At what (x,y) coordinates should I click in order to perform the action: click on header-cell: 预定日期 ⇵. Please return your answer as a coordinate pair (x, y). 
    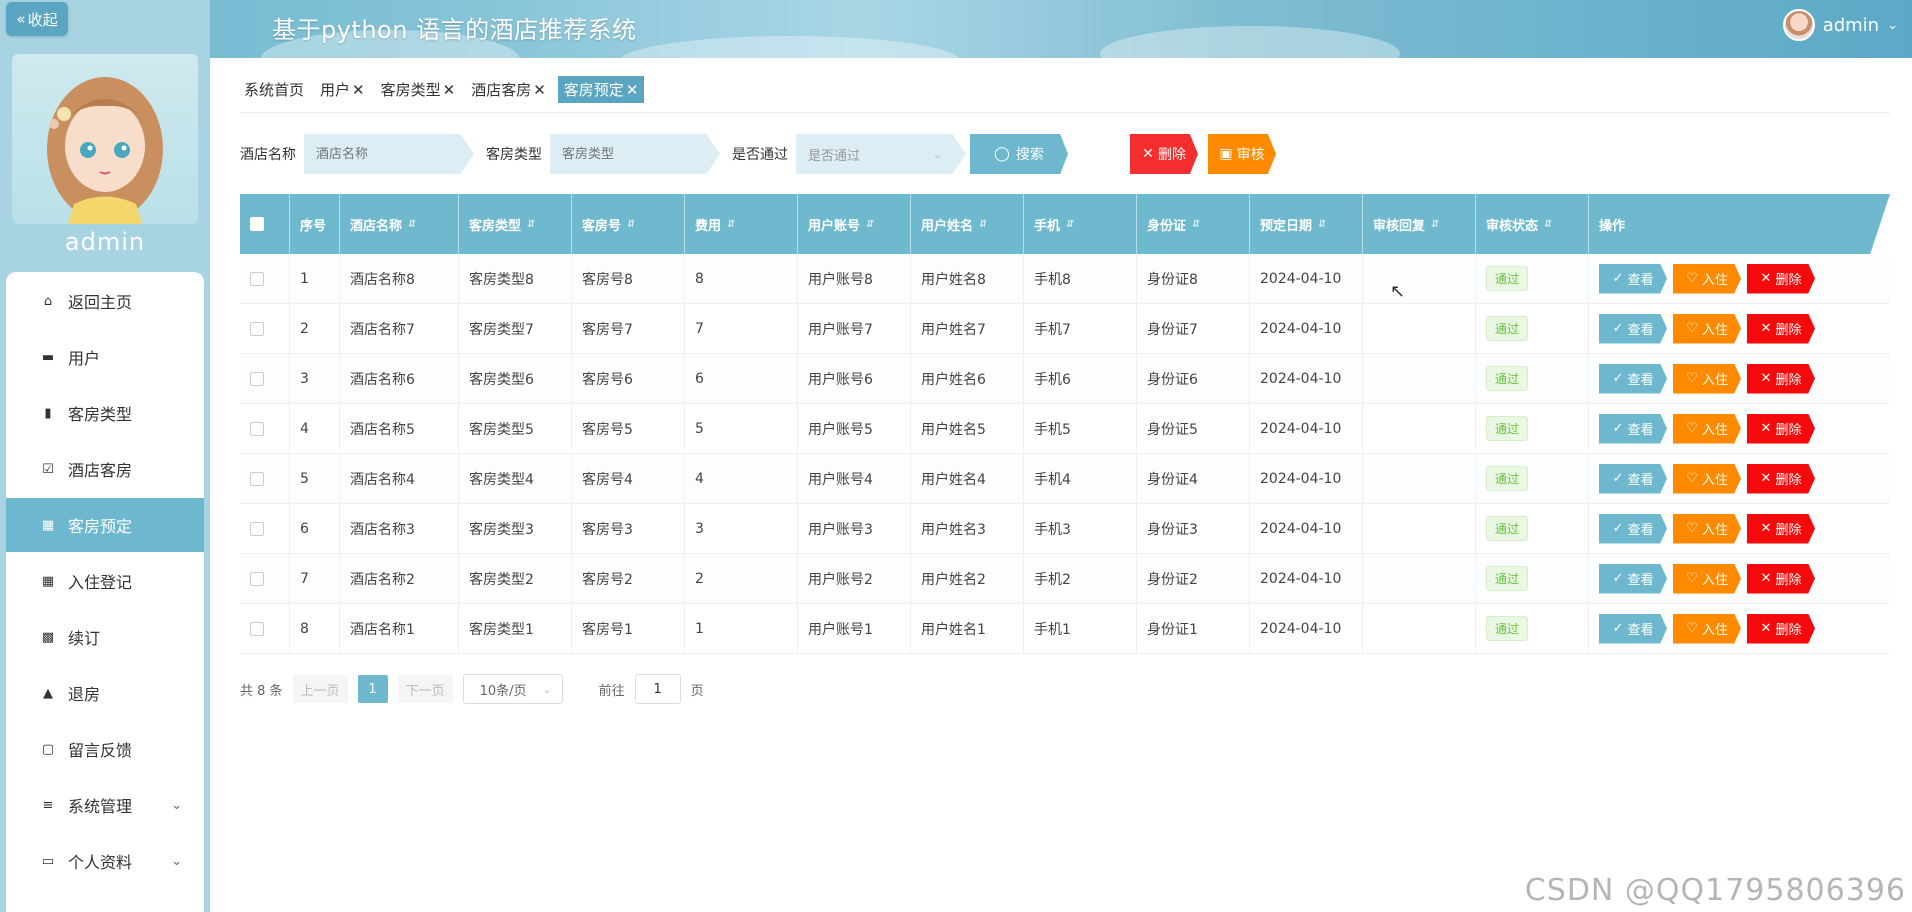
    Looking at the image, I should click on (1306, 224).